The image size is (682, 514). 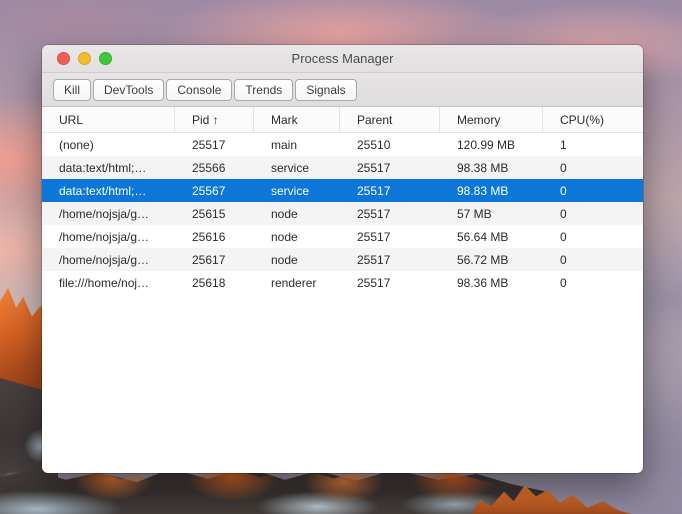 What do you see at coordinates (264, 89) in the screenshot?
I see `toolbar-button-trends: Trends` at bounding box center [264, 89].